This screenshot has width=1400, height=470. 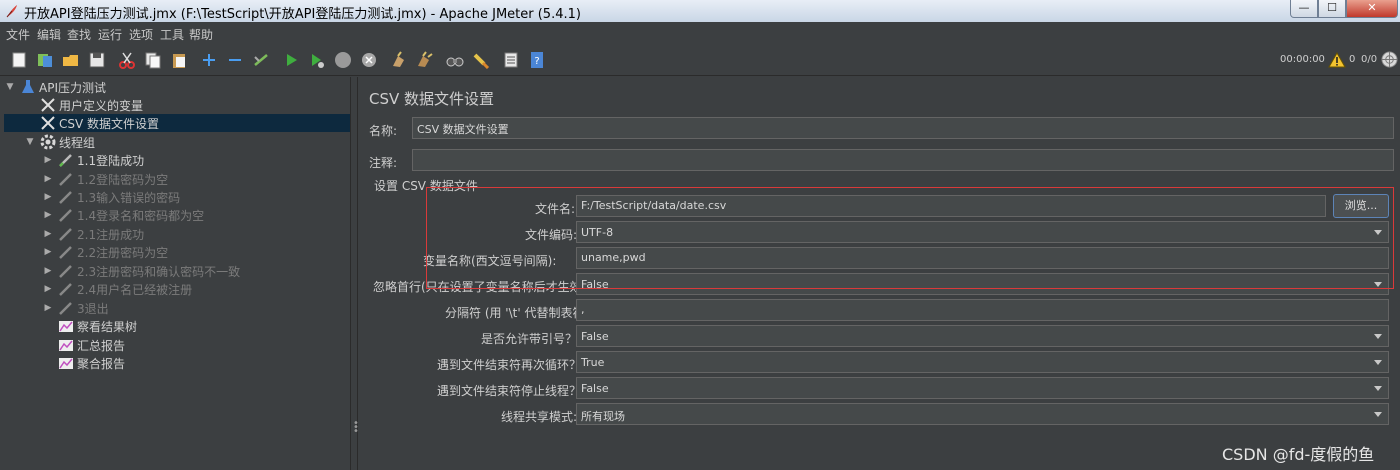 What do you see at coordinates (55, 87) in the screenshot?
I see `tree-node-test-plan: ▼ API压力测试` at bounding box center [55, 87].